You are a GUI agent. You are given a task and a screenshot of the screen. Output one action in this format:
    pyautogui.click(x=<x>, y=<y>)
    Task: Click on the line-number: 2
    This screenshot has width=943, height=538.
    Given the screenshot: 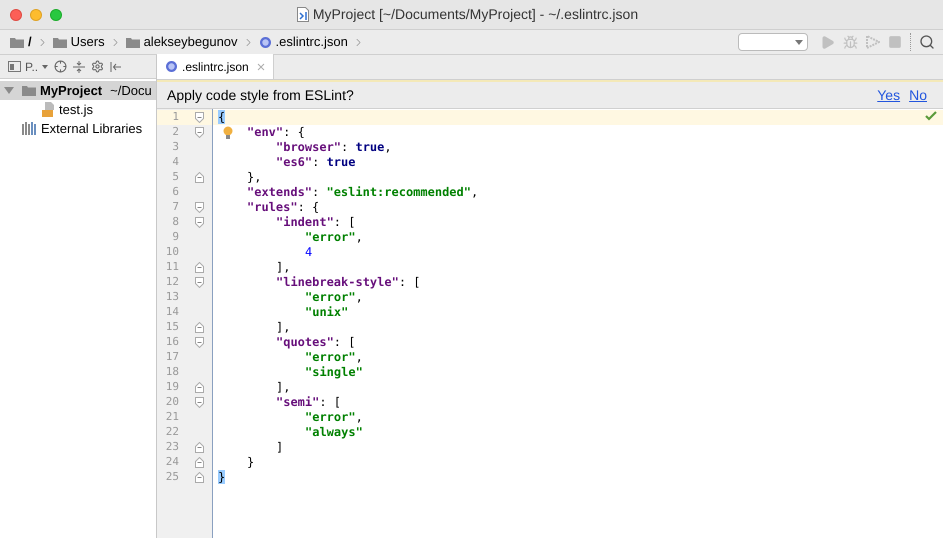 What is the action you would take?
    pyautogui.click(x=175, y=132)
    